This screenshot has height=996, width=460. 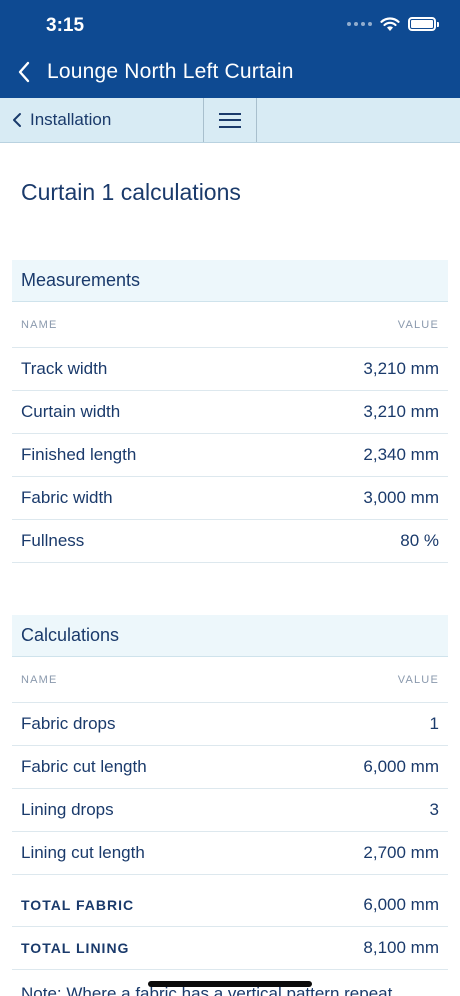 I want to click on row-name: Fabric cut length, so click(x=84, y=766).